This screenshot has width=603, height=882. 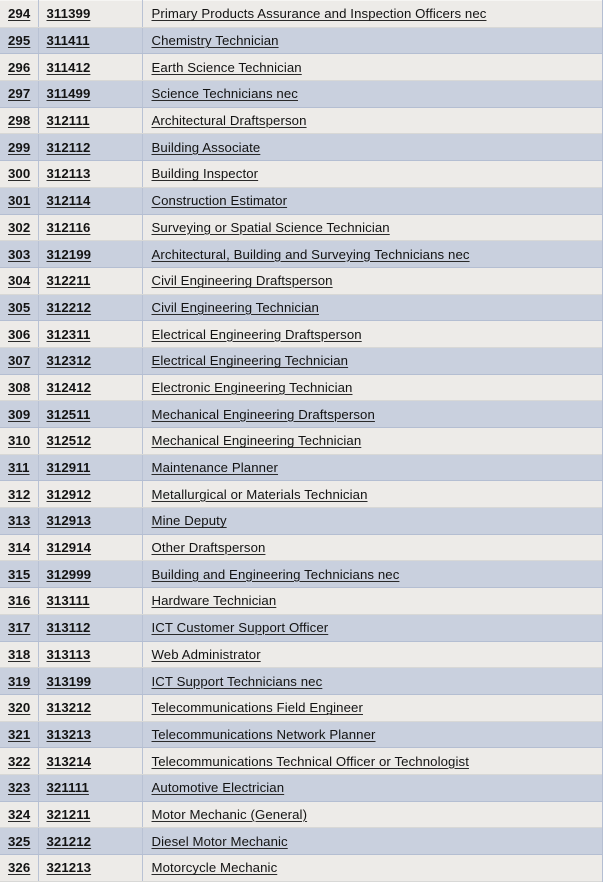 What do you see at coordinates (372, 627) in the screenshot?
I see `occupation-title-cell: ICT Customer Support Officer` at bounding box center [372, 627].